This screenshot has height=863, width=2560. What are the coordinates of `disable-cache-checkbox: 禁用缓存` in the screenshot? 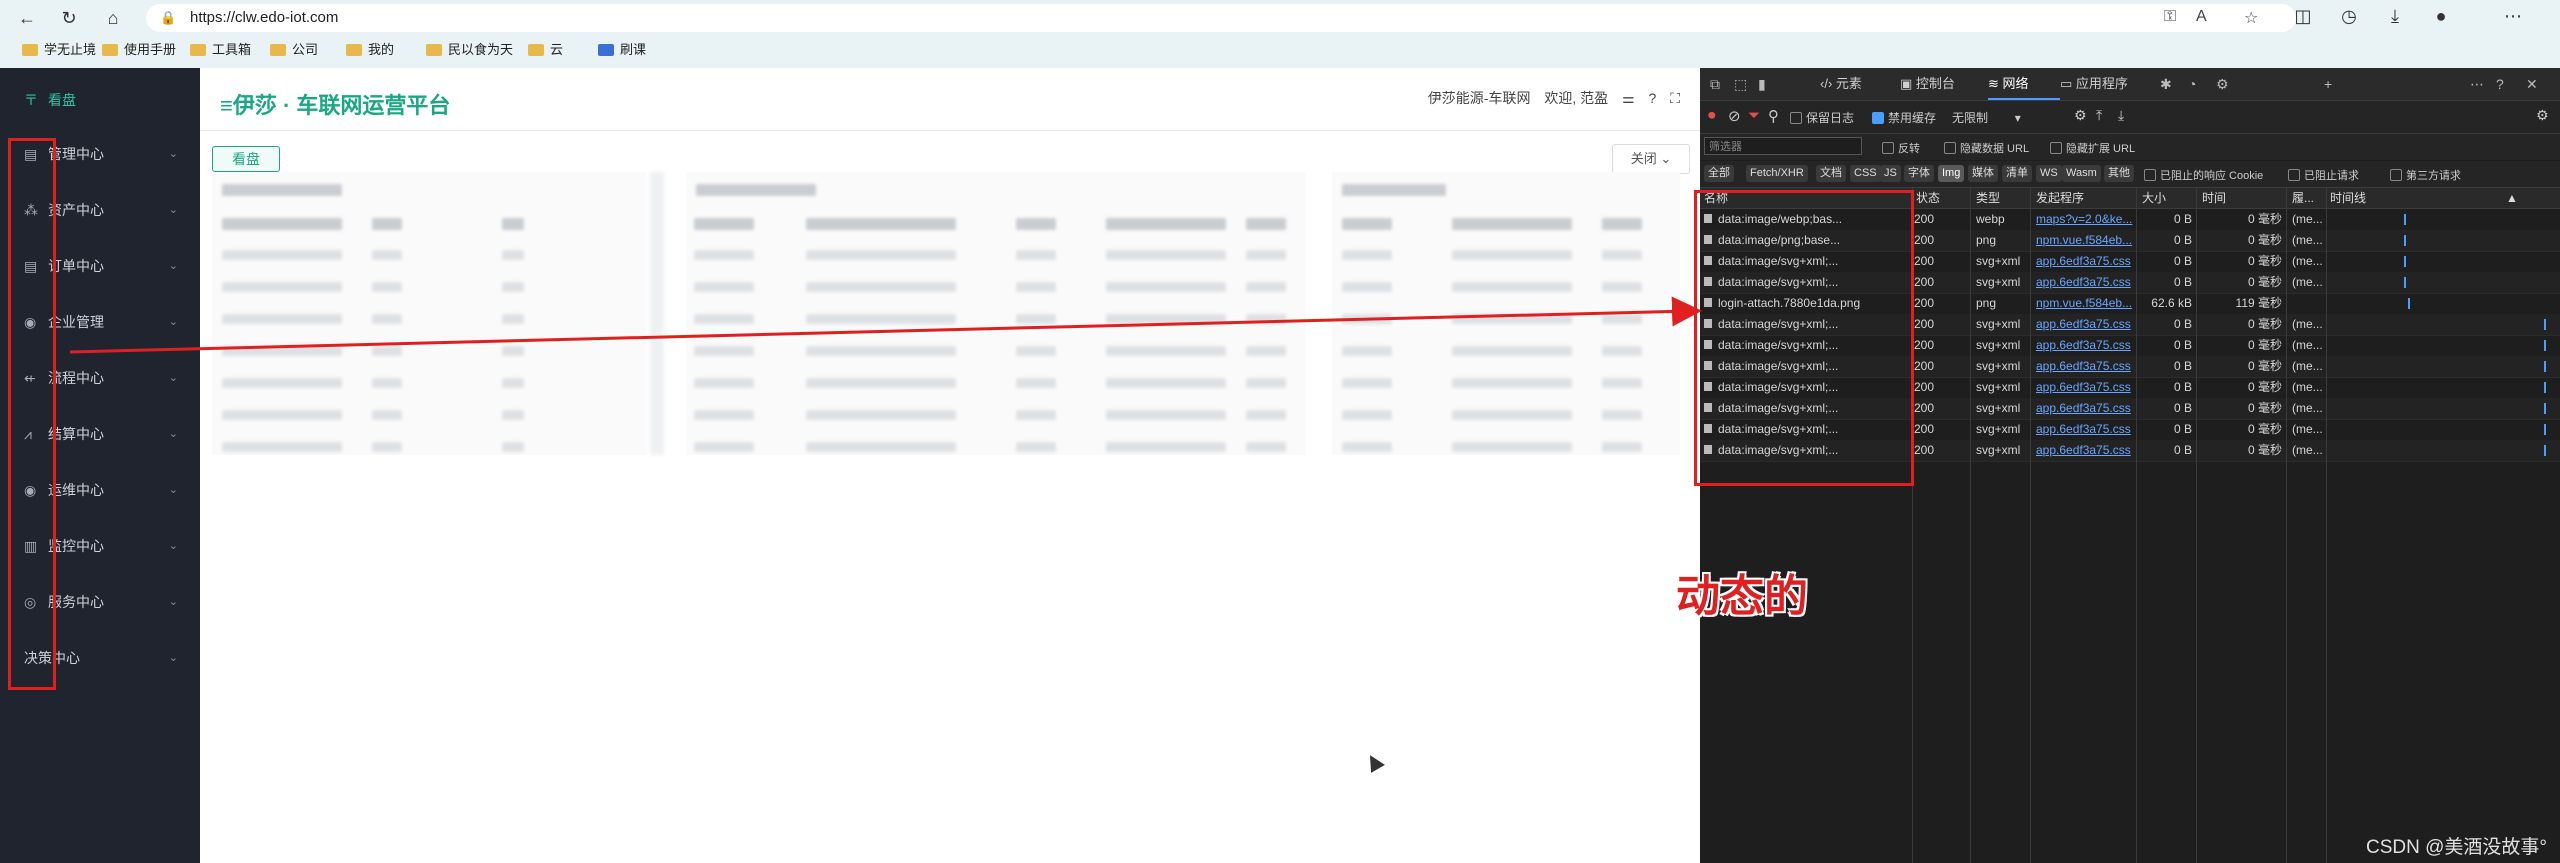 It's located at (1904, 117).